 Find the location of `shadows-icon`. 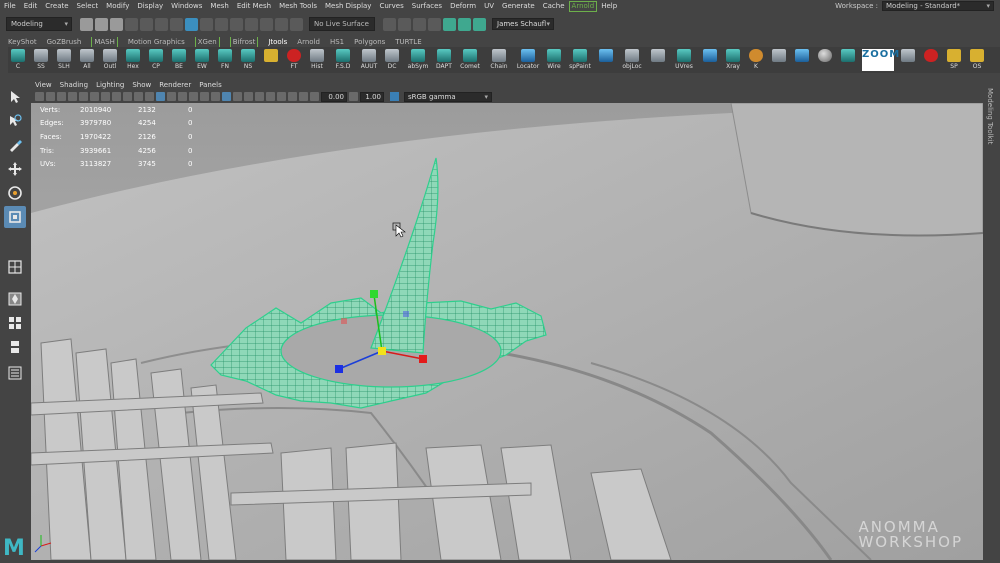

shadows-icon is located at coordinates (215, 96).